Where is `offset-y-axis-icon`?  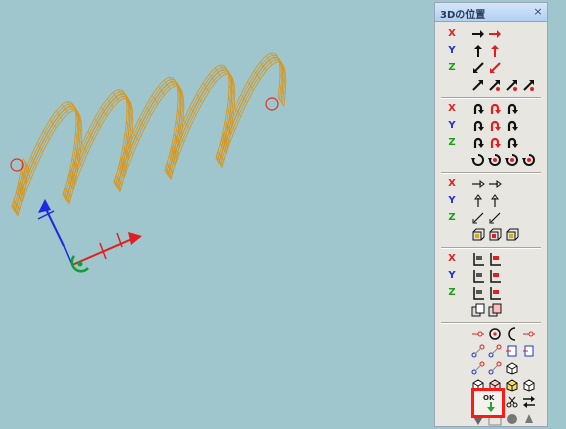 offset-y-axis-icon is located at coordinates (495, 201).